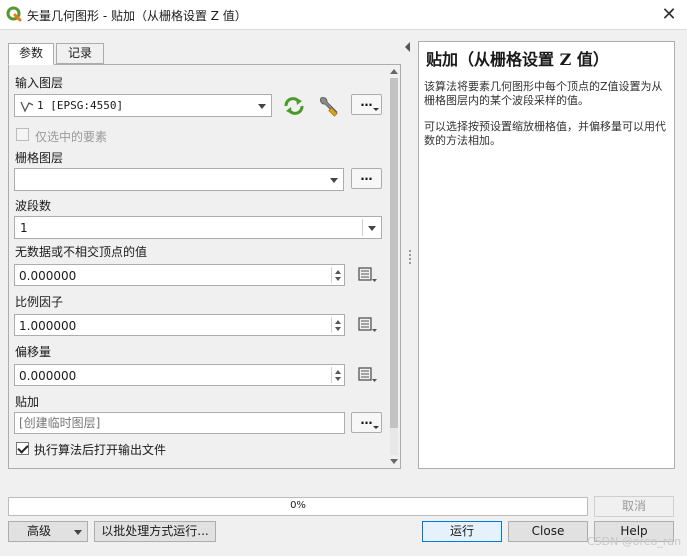 This screenshot has height=556, width=687. Describe the element at coordinates (179, 179) in the screenshot. I see `raster-layer-combo` at that location.